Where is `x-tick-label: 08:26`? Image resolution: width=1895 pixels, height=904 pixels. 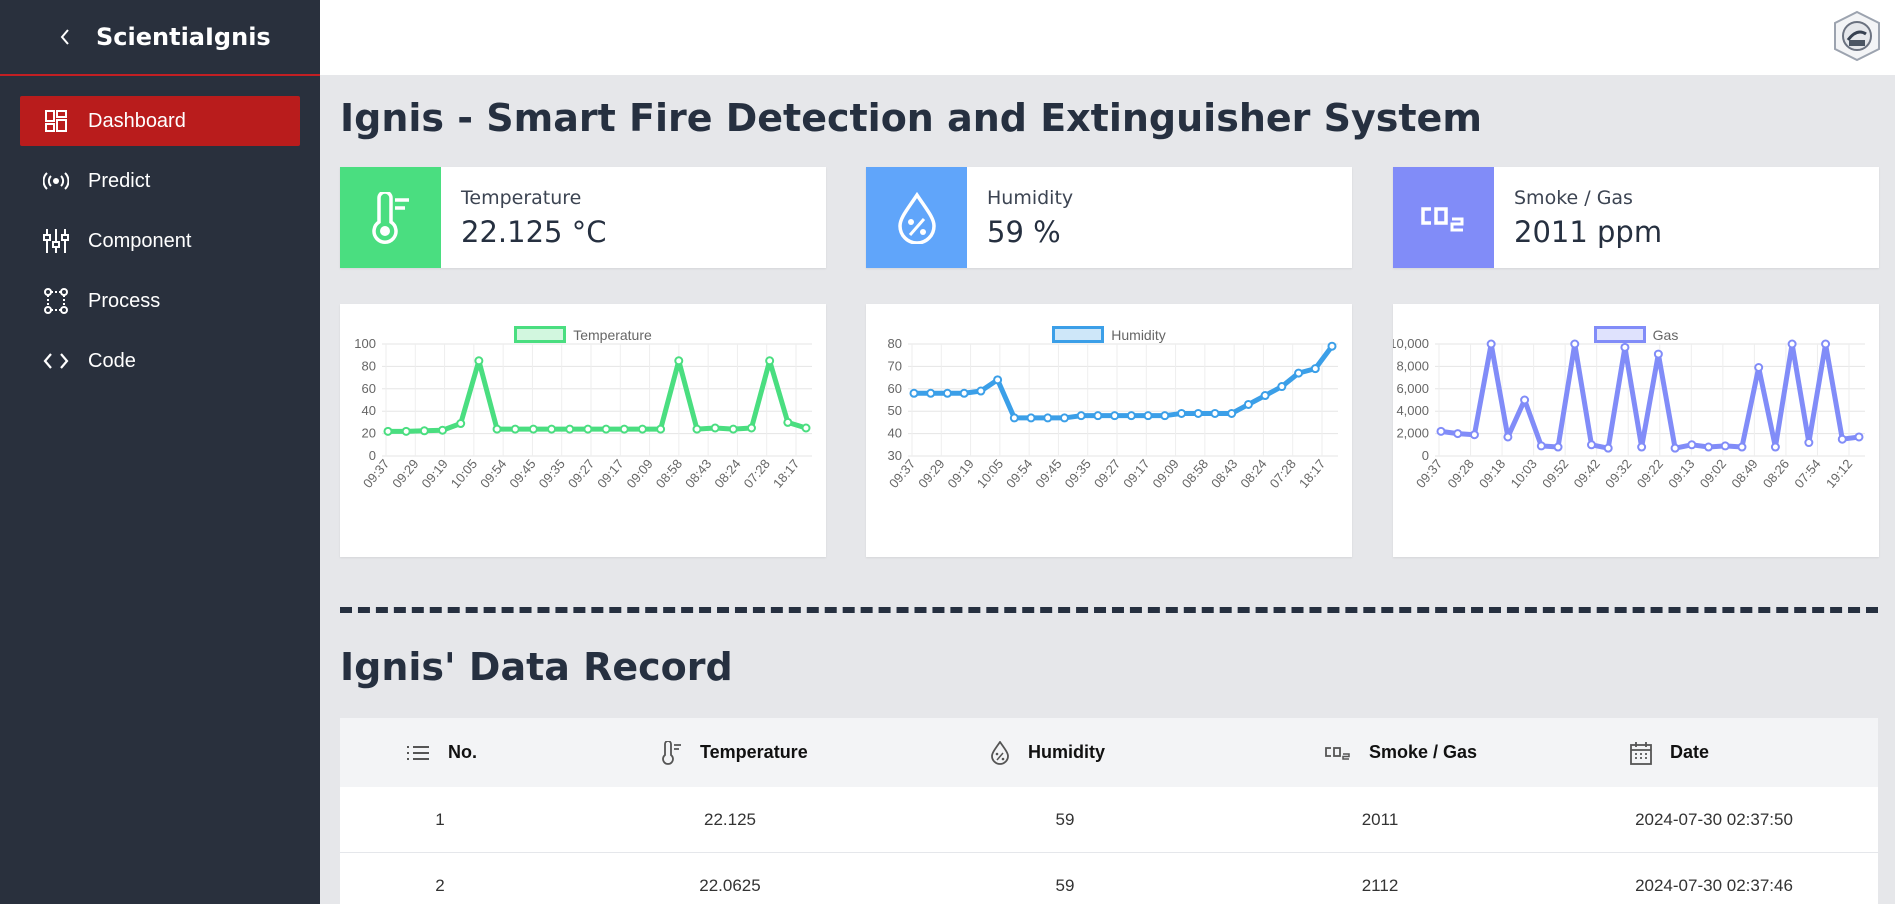
x-tick-label: 08:26 is located at coordinates (1776, 473).